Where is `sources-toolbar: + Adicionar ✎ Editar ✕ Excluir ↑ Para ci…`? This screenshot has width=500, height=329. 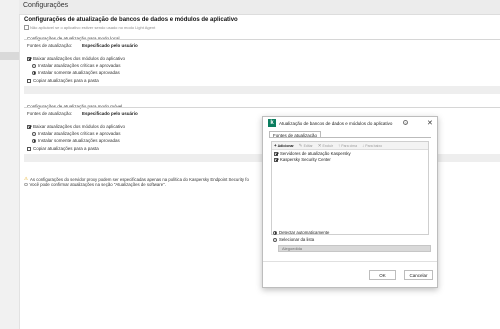
sources-toolbar: + Adicionar ✎ Editar ✕ Excluir ↑ Para ci… is located at coordinates (350, 146).